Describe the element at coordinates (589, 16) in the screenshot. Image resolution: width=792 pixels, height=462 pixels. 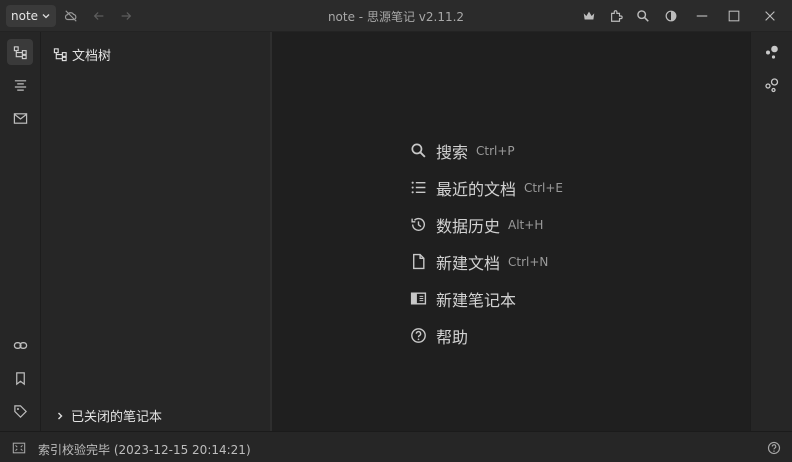
I see `crown-icon` at that location.